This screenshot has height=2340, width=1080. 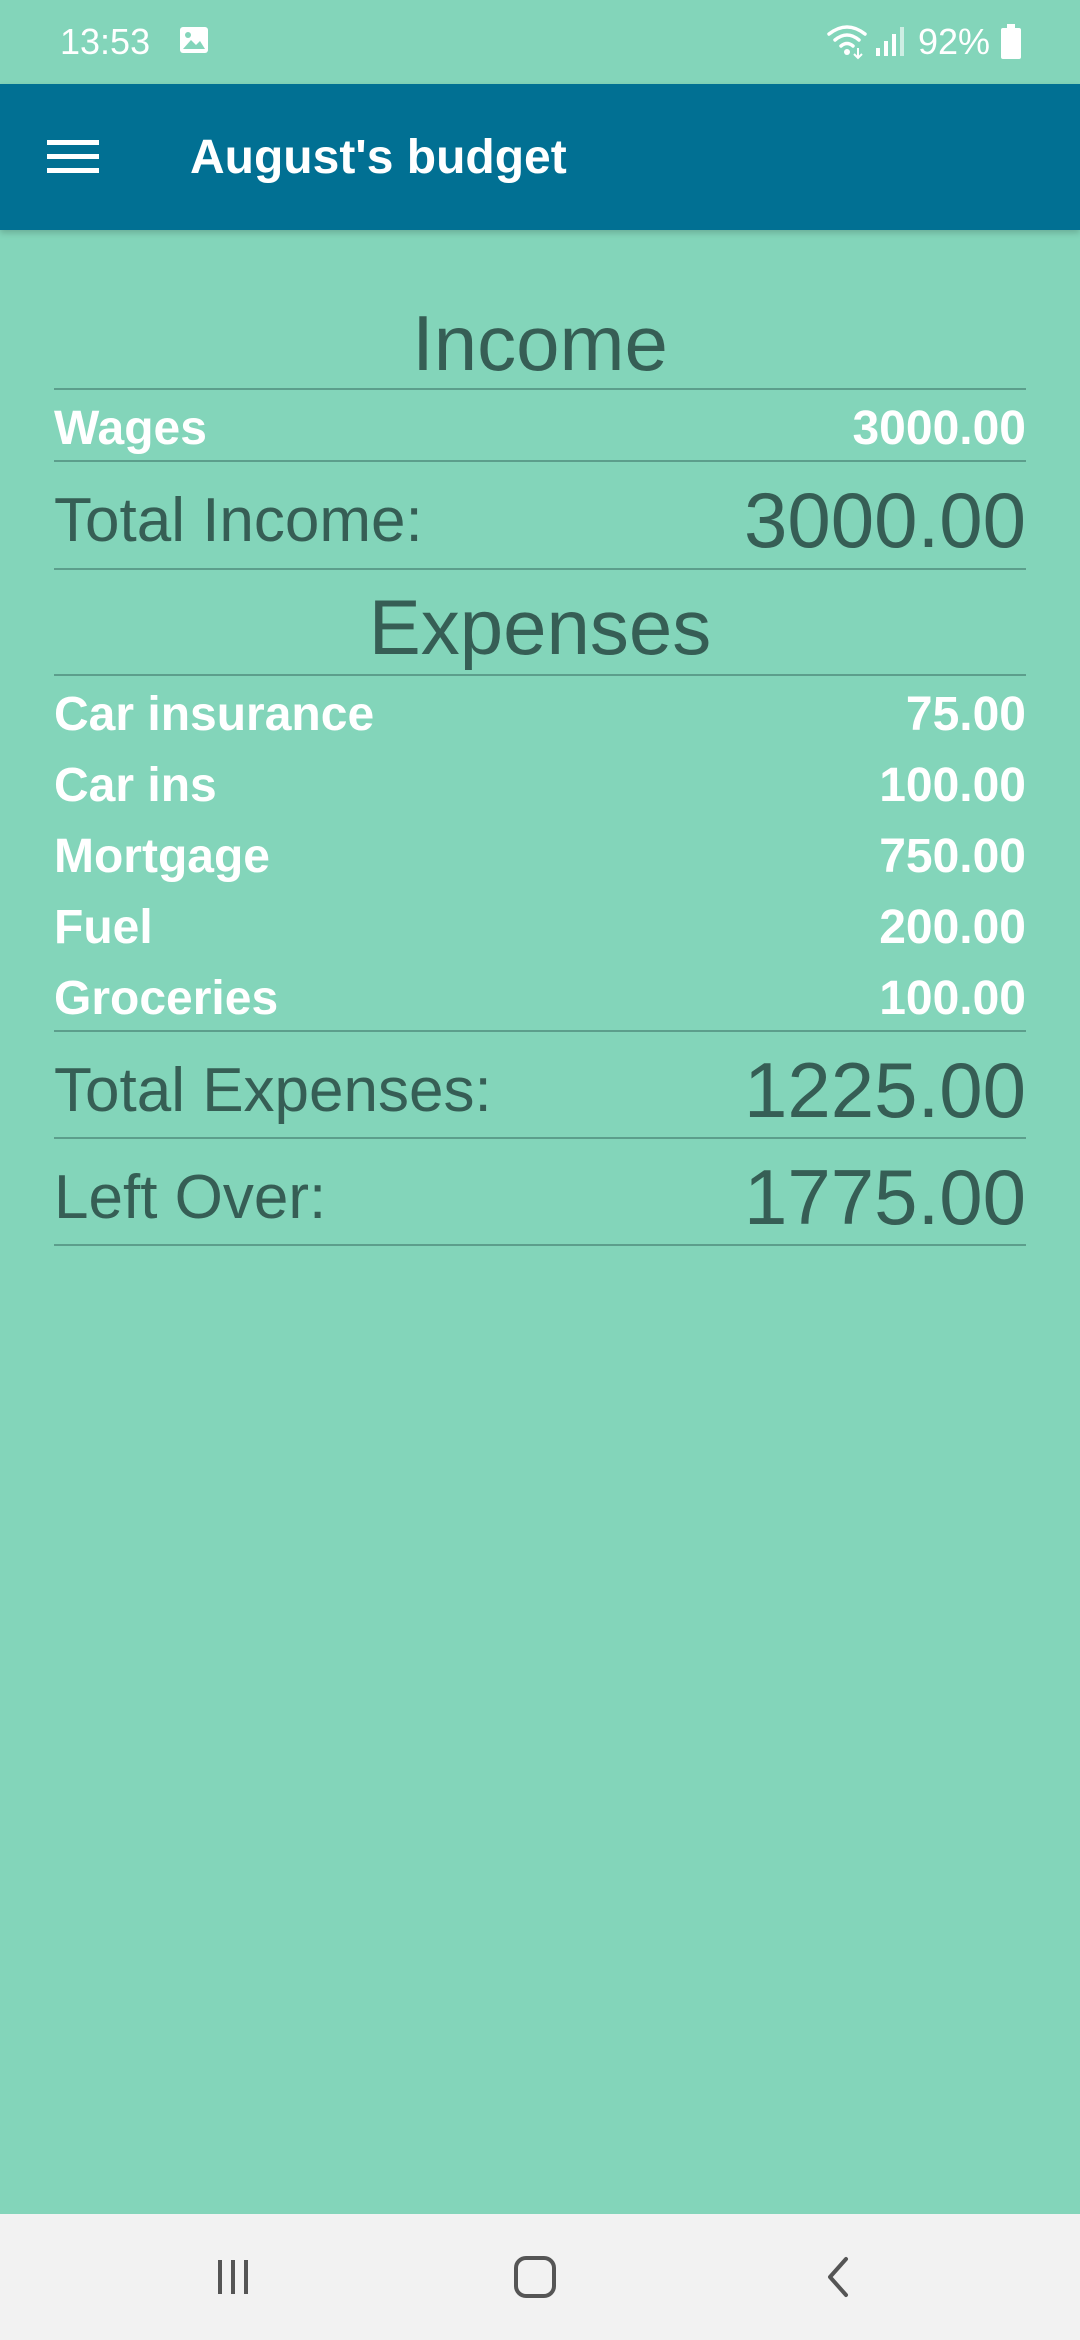 What do you see at coordinates (540, 714) in the screenshot?
I see `expense-item: Car insurance 75.00` at bounding box center [540, 714].